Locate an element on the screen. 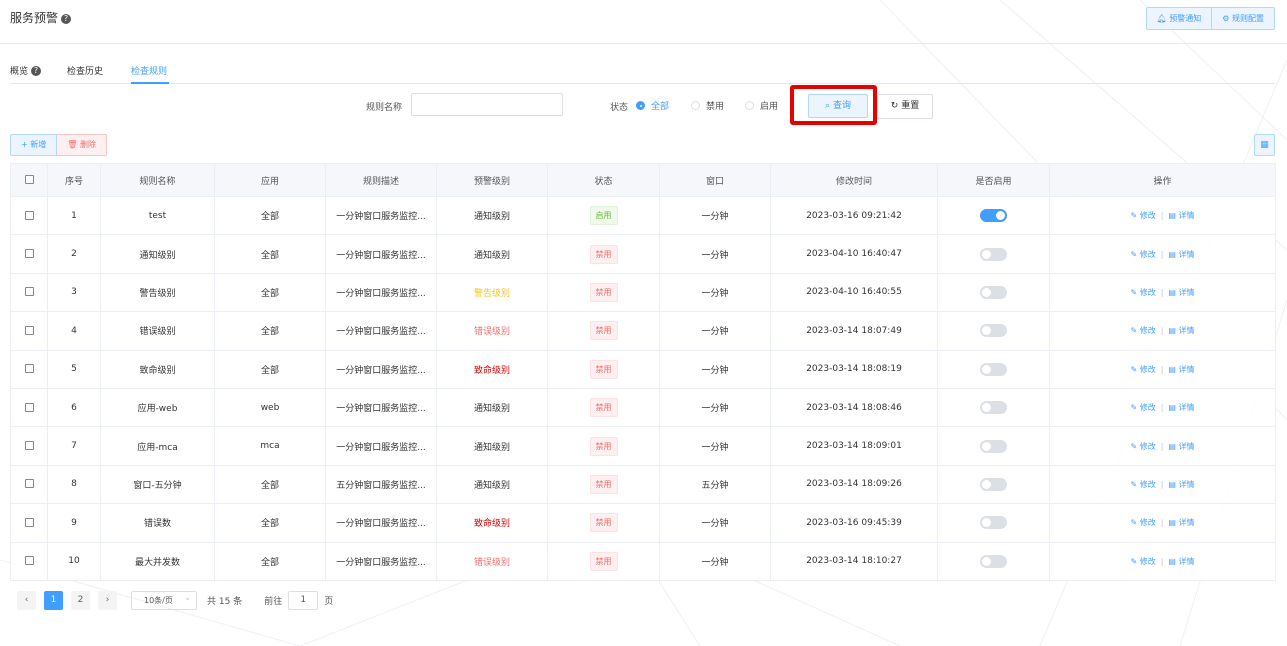 This screenshot has height=646, width=1287. reset-button: ↻ 重置 is located at coordinates (905, 106).